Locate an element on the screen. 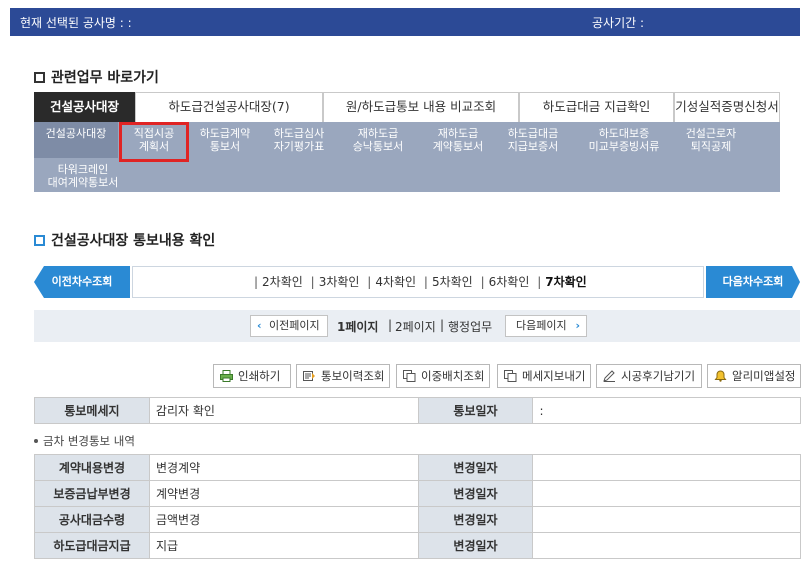  pencil-icon is located at coordinates (609, 376).